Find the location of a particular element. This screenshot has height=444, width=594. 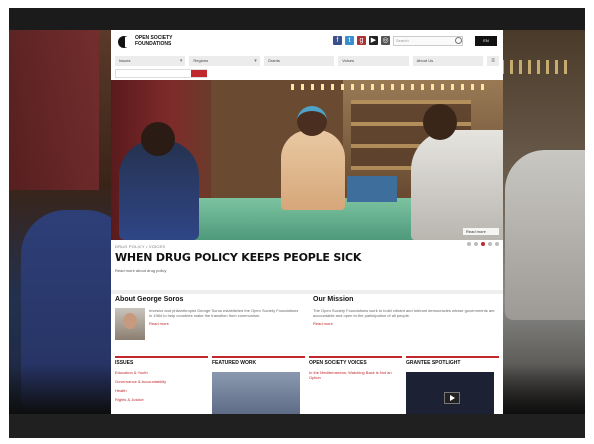

social-links: f t g ▶ ◎ is located at coordinates (361, 40).